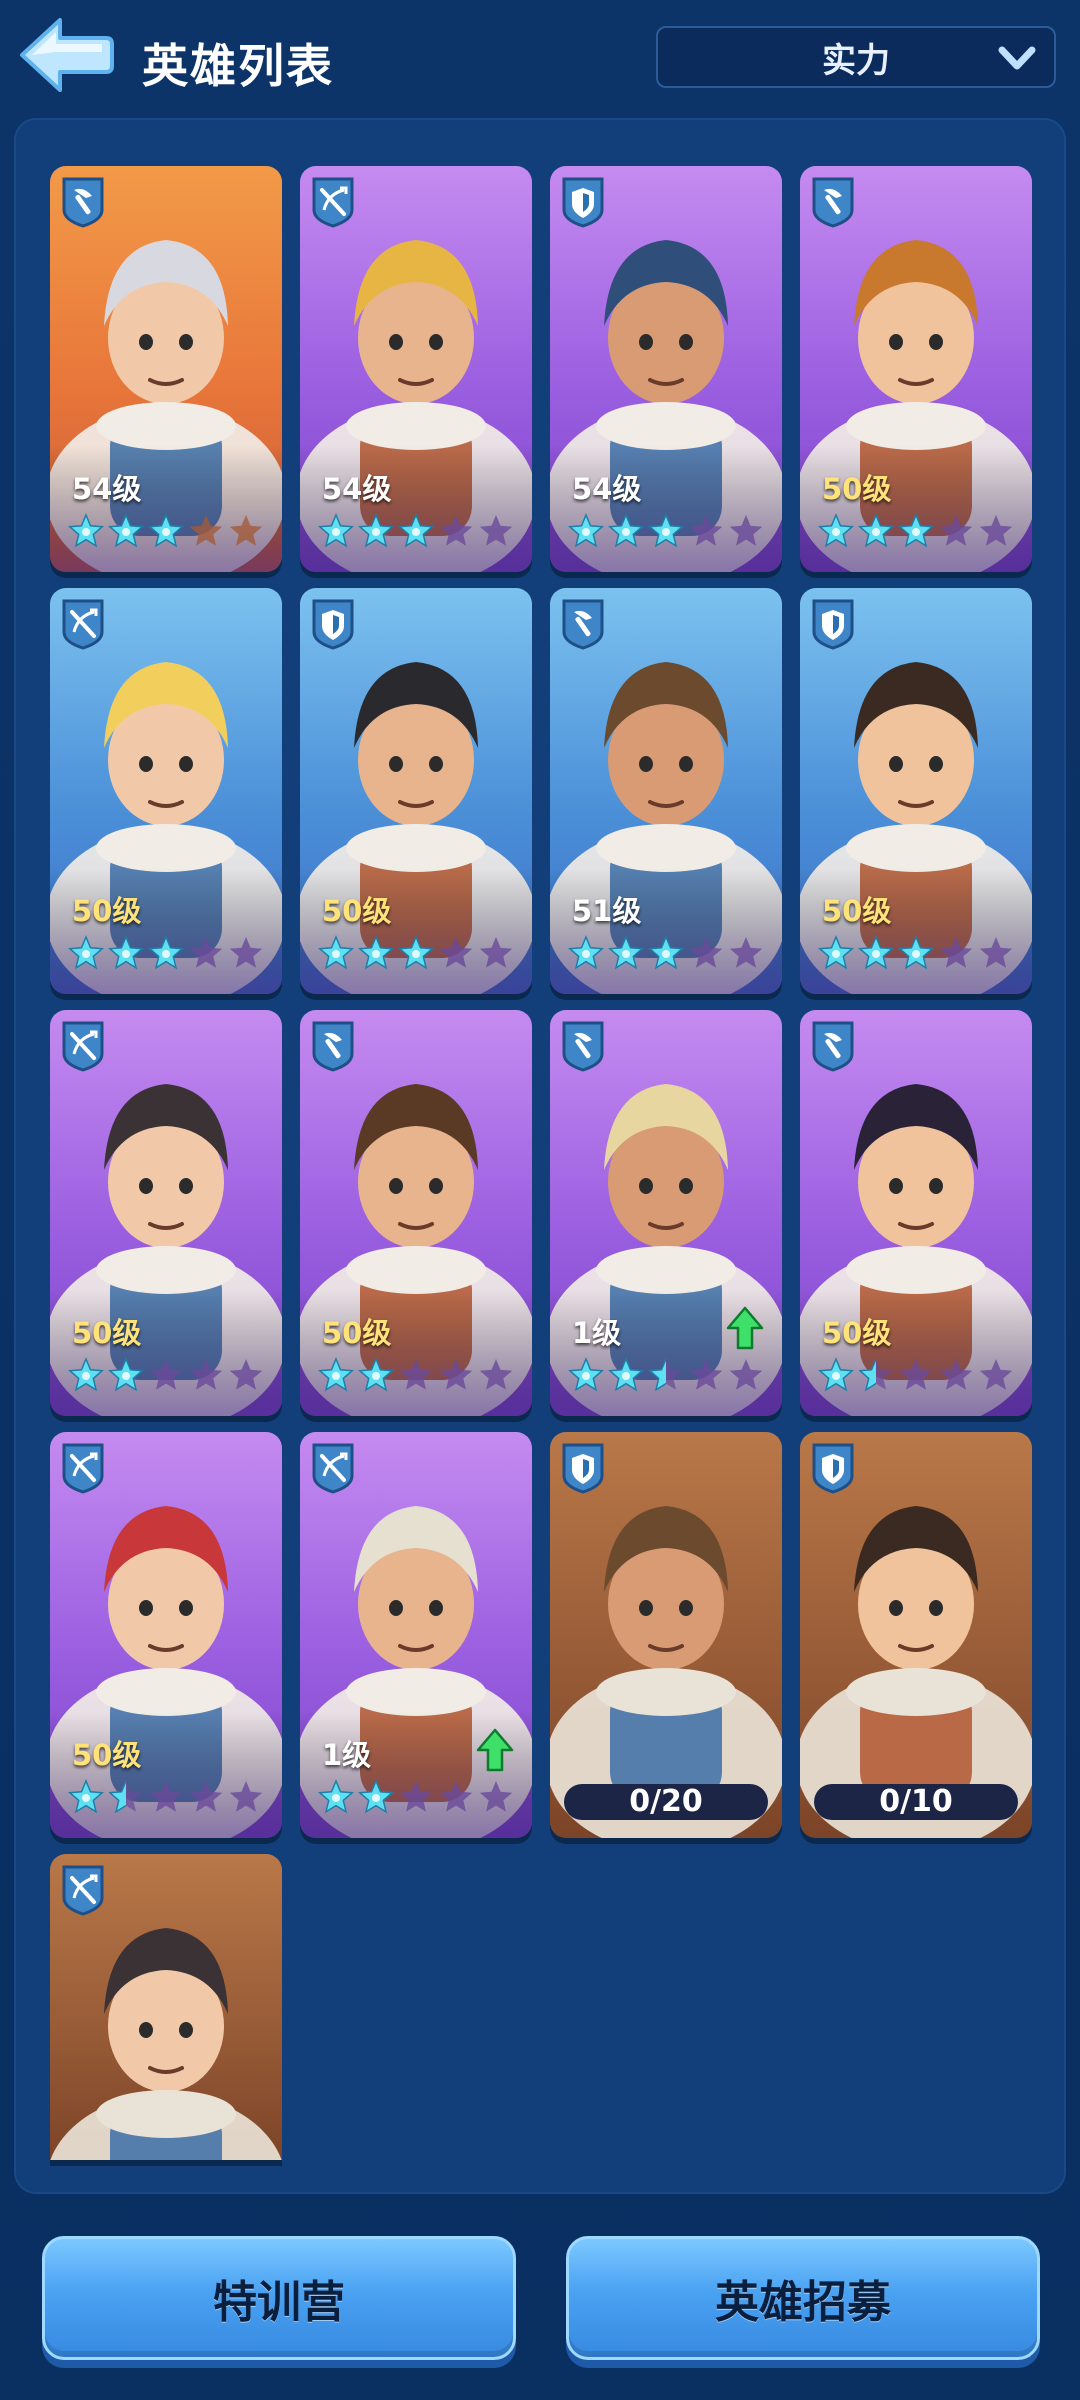 The height and width of the screenshot is (2400, 1080). I want to click on locked-hero-card: 0/20, so click(666, 1635).